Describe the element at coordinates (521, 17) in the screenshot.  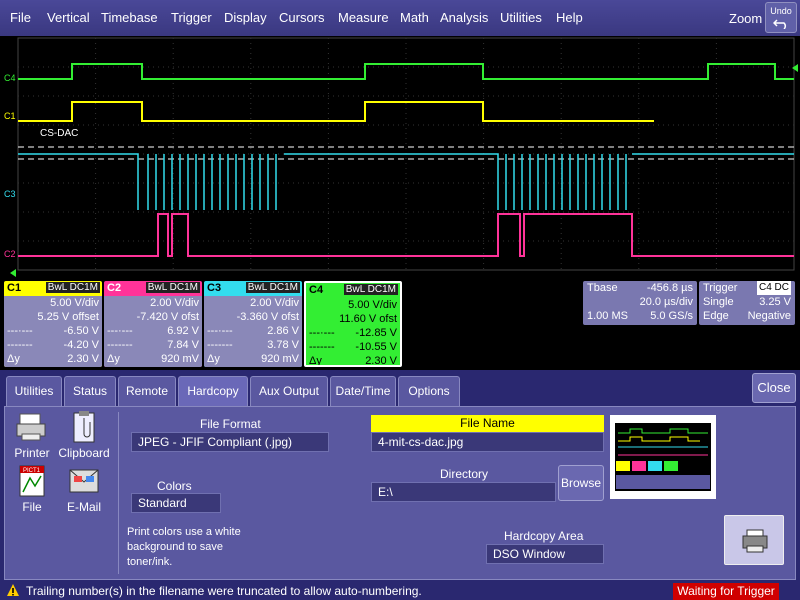
I see `menu-utilities: Utilities` at that location.